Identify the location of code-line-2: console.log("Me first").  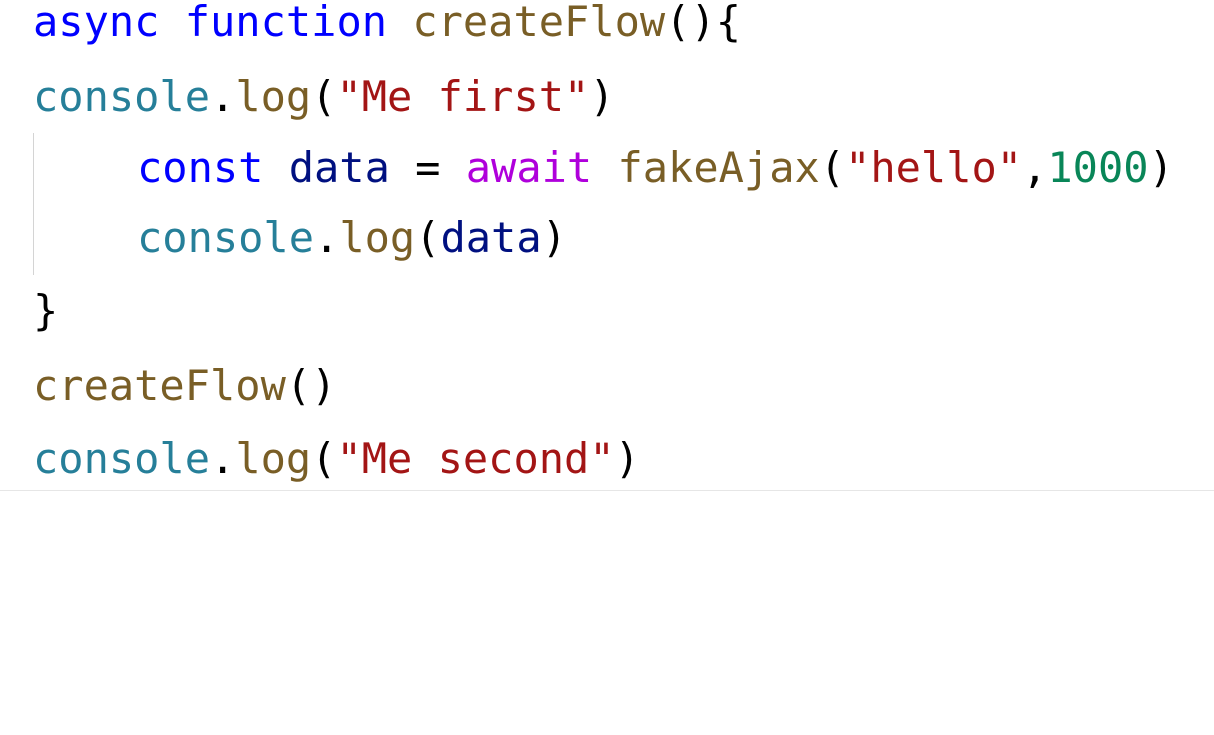
(324, 97).